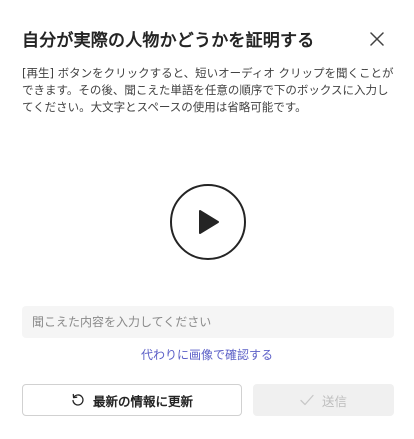  Describe the element at coordinates (78, 400) in the screenshot. I see `refresh-icon` at that location.